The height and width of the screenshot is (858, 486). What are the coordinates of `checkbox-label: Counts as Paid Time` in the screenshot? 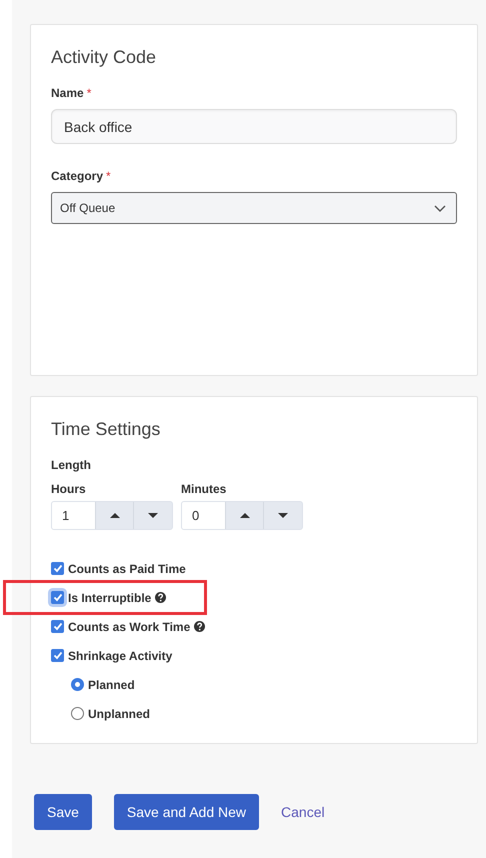 It's located at (127, 569).